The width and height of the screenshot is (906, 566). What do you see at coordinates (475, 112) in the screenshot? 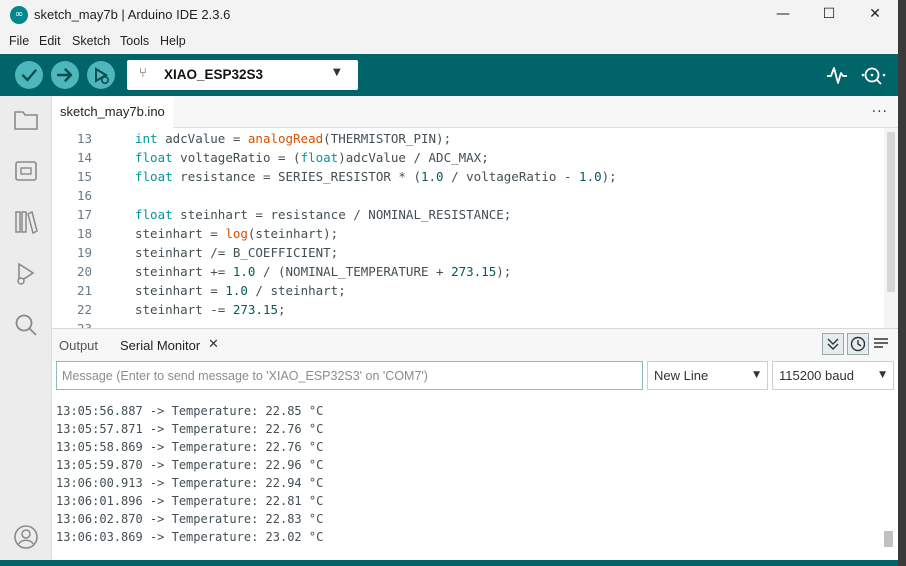
I see `editor-tab-bar: sketch_may7b.ino ···` at bounding box center [475, 112].